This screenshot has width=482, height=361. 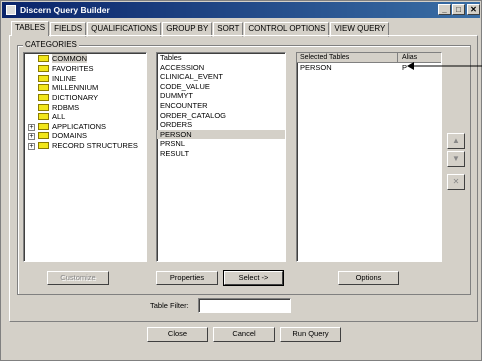 I want to click on categories-label: CATEGORIES, so click(x=51, y=44).